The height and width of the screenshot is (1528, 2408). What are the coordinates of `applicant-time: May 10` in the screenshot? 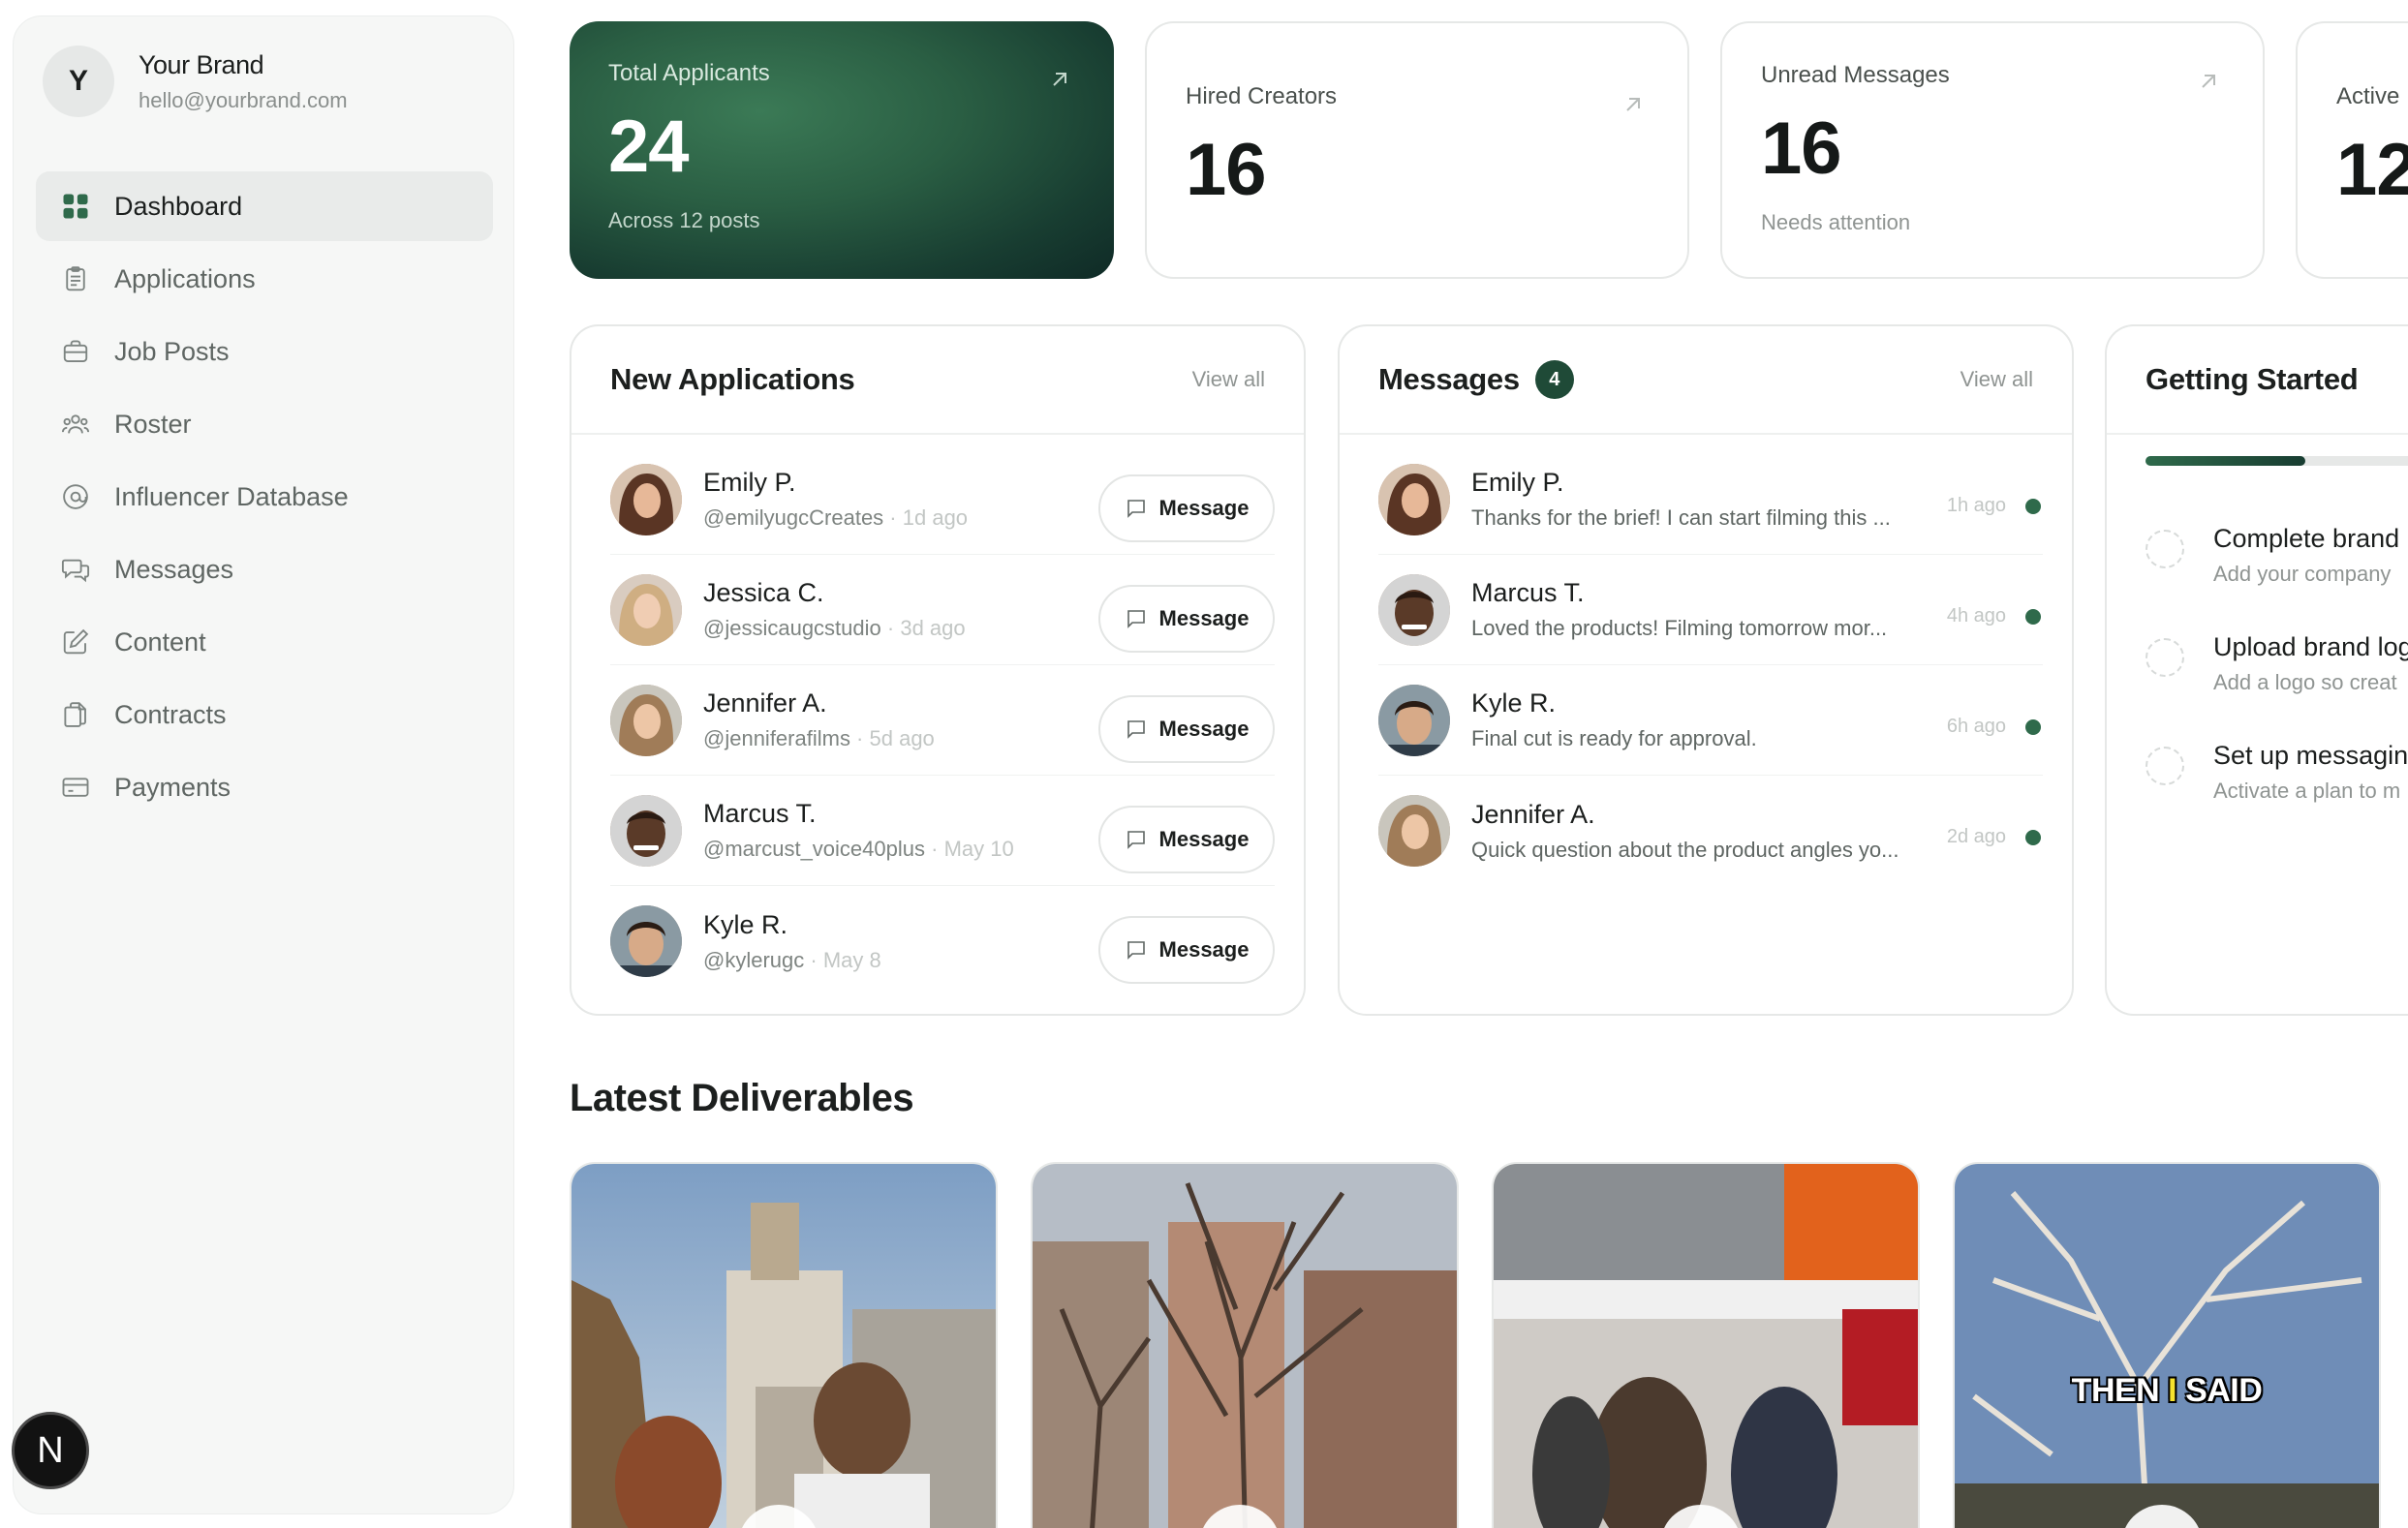 It's located at (978, 849).